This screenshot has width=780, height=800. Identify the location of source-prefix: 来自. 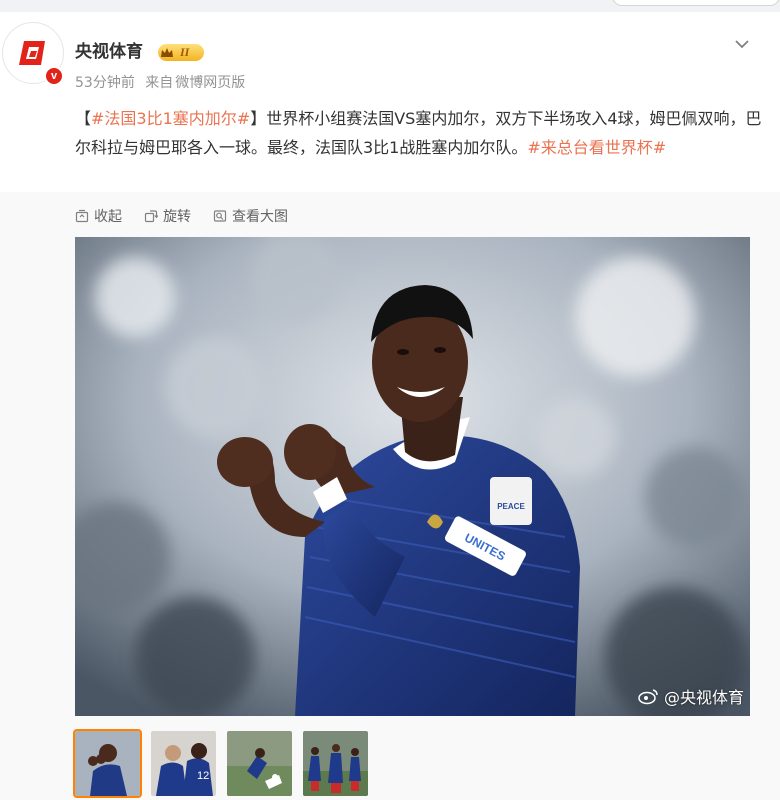
(159, 83).